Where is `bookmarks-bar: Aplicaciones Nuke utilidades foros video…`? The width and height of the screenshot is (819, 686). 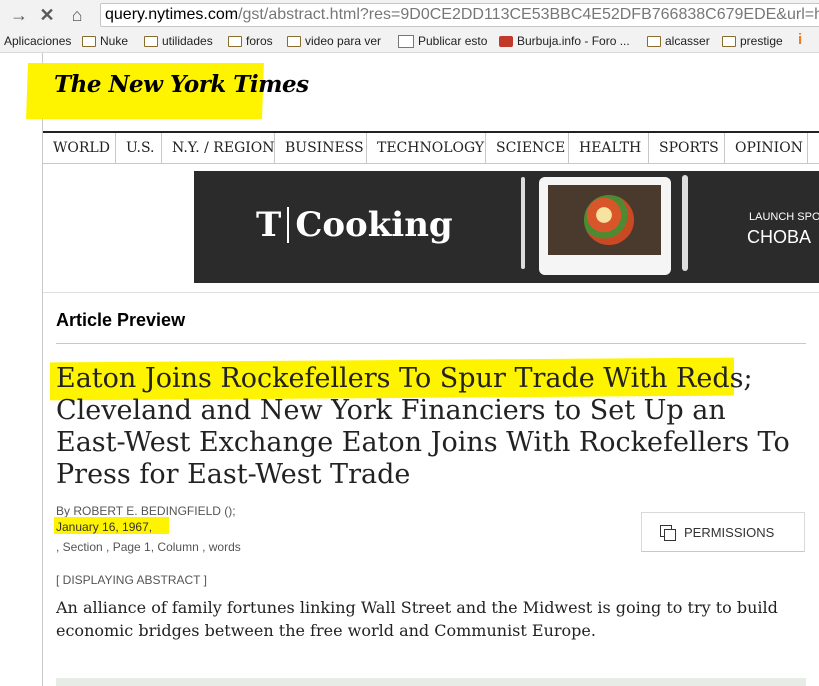
bookmarks-bar: Aplicaciones Nuke utilidades foros video… is located at coordinates (409, 41).